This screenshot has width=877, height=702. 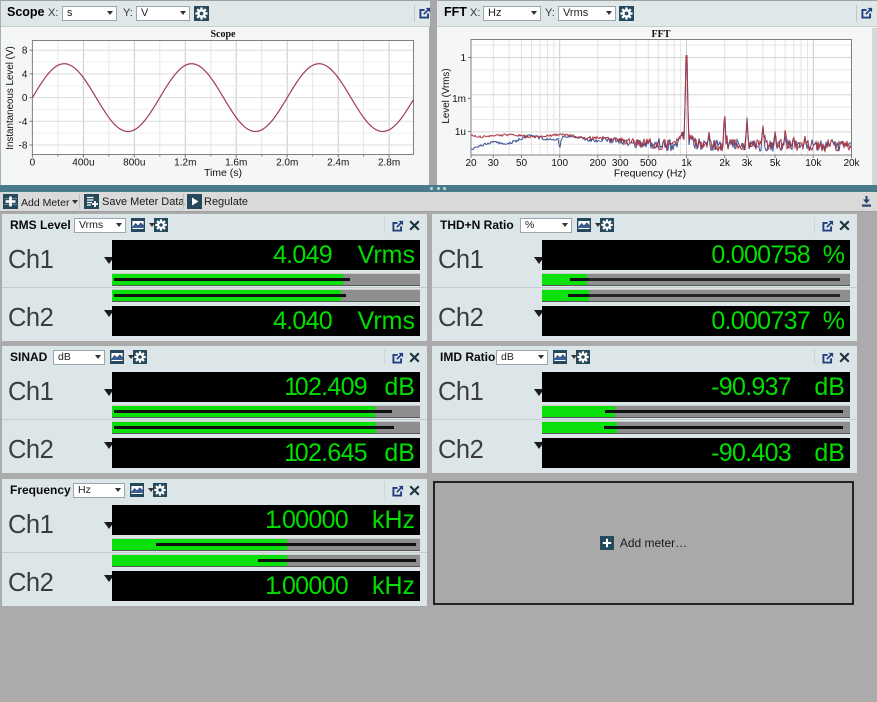 What do you see at coordinates (494, 163) in the screenshot?
I see `svg-text: 30` at bounding box center [494, 163].